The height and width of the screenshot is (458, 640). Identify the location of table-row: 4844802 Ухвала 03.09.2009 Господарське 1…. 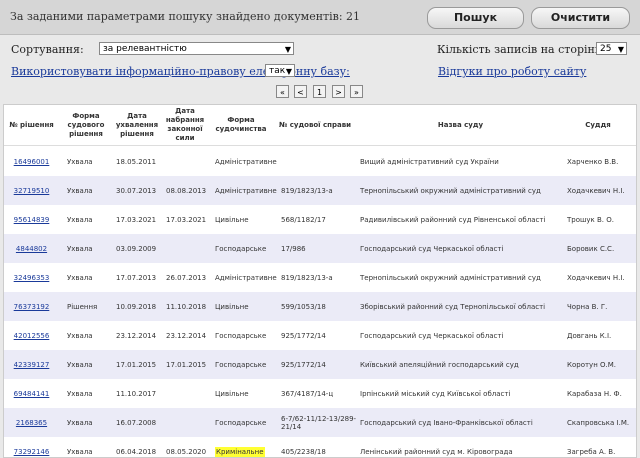
(320, 248).